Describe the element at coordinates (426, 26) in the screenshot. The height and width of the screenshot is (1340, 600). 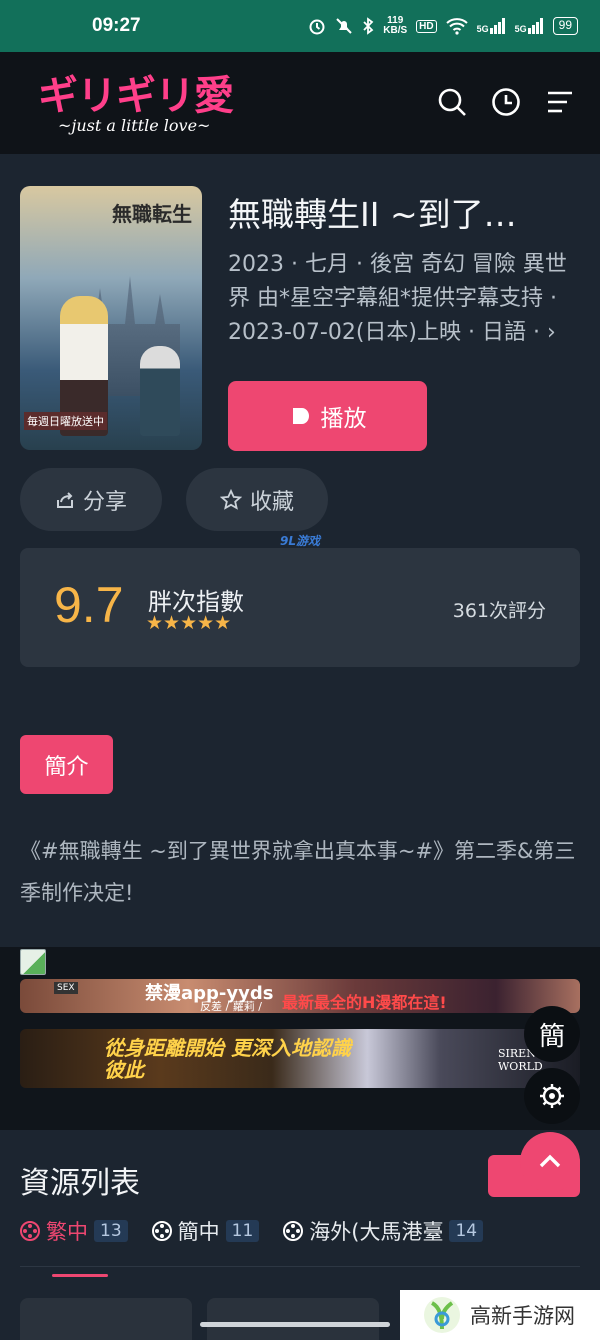
I see `hd-badge: HD` at that location.